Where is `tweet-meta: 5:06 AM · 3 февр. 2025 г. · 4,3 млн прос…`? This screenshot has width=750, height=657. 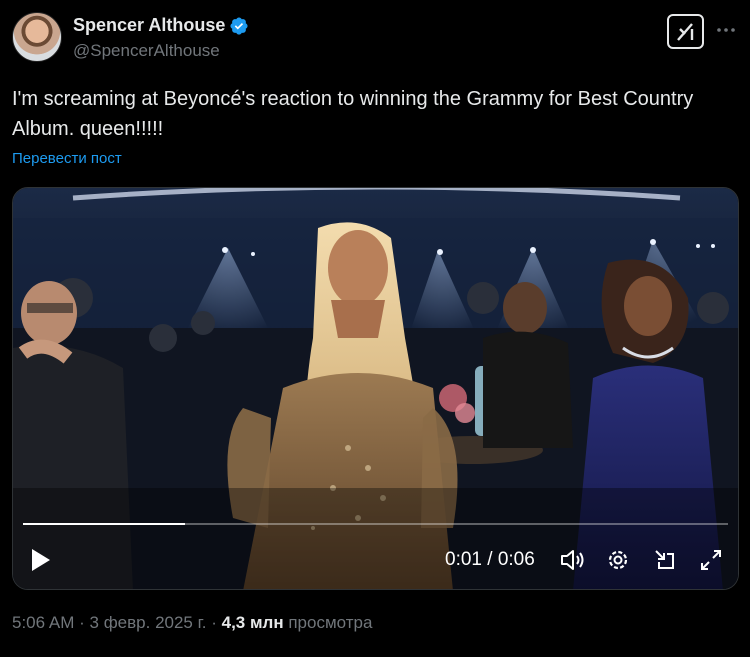 tweet-meta: 5:06 AM · 3 февр. 2025 г. · 4,3 млн прос… is located at coordinates (192, 623).